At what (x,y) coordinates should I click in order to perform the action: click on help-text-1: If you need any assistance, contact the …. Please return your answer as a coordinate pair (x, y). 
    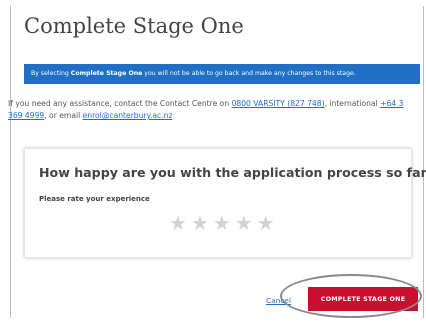
    Looking at the image, I should click on (120, 103).